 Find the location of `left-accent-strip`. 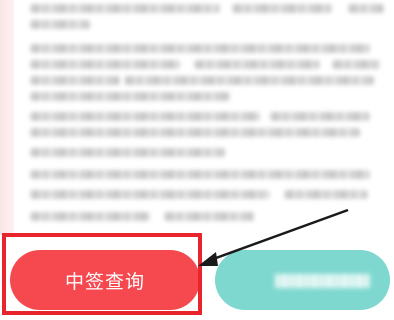

left-accent-strip is located at coordinates (7, 117).